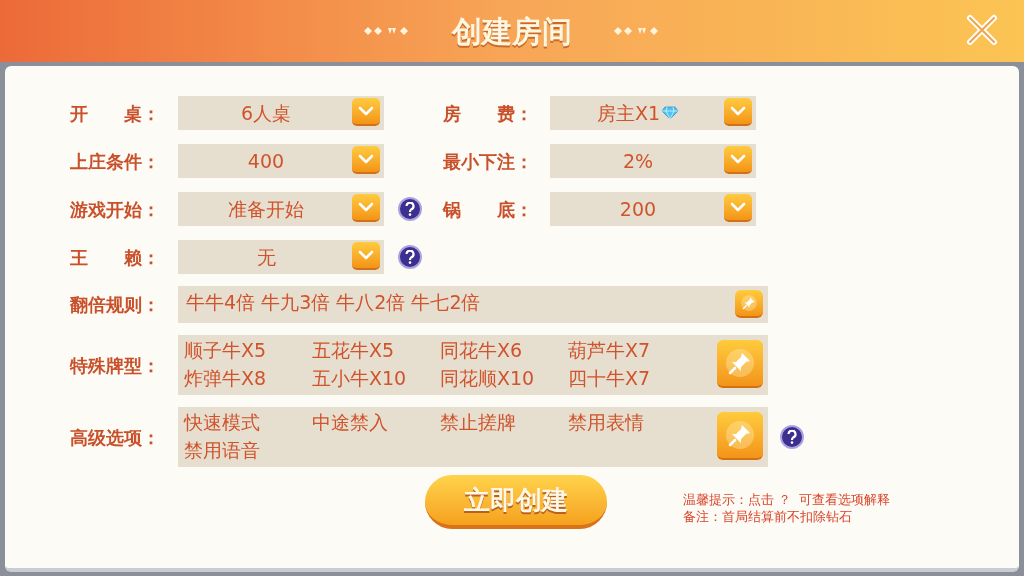 The width and height of the screenshot is (1024, 576). Describe the element at coordinates (653, 161) in the screenshot. I see `dropdown-field: 2%` at that location.